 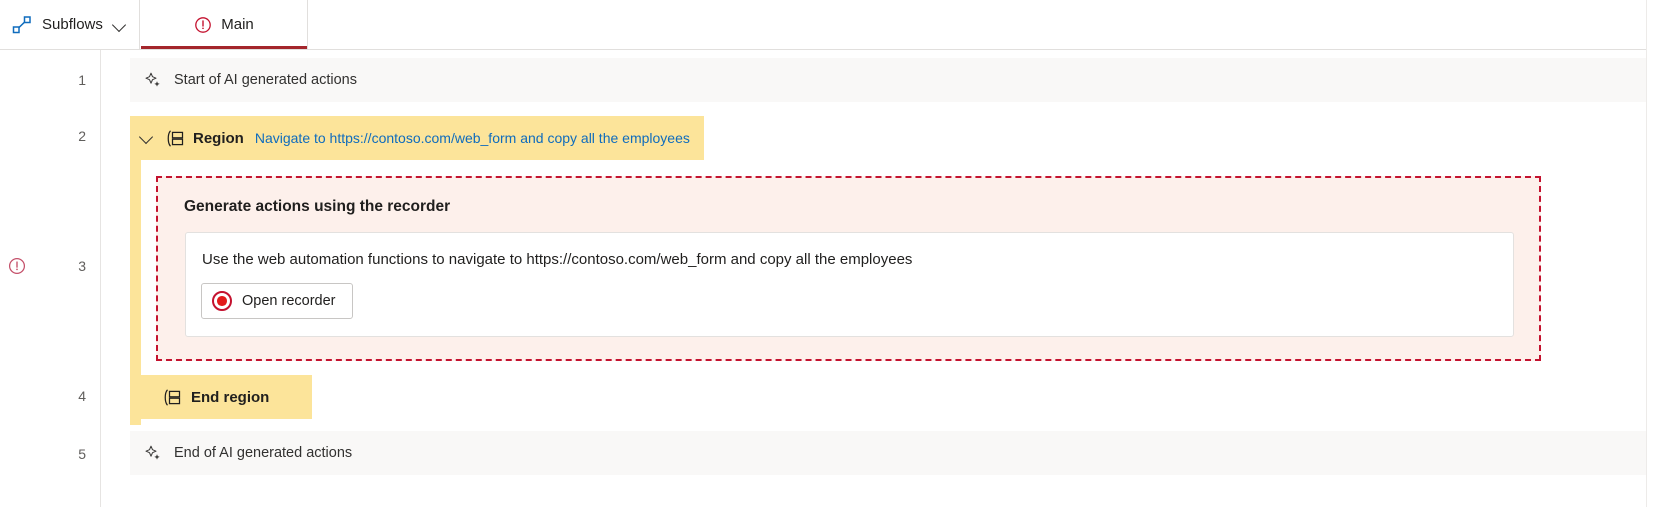 I want to click on tab-main-label: Main, so click(x=237, y=24).